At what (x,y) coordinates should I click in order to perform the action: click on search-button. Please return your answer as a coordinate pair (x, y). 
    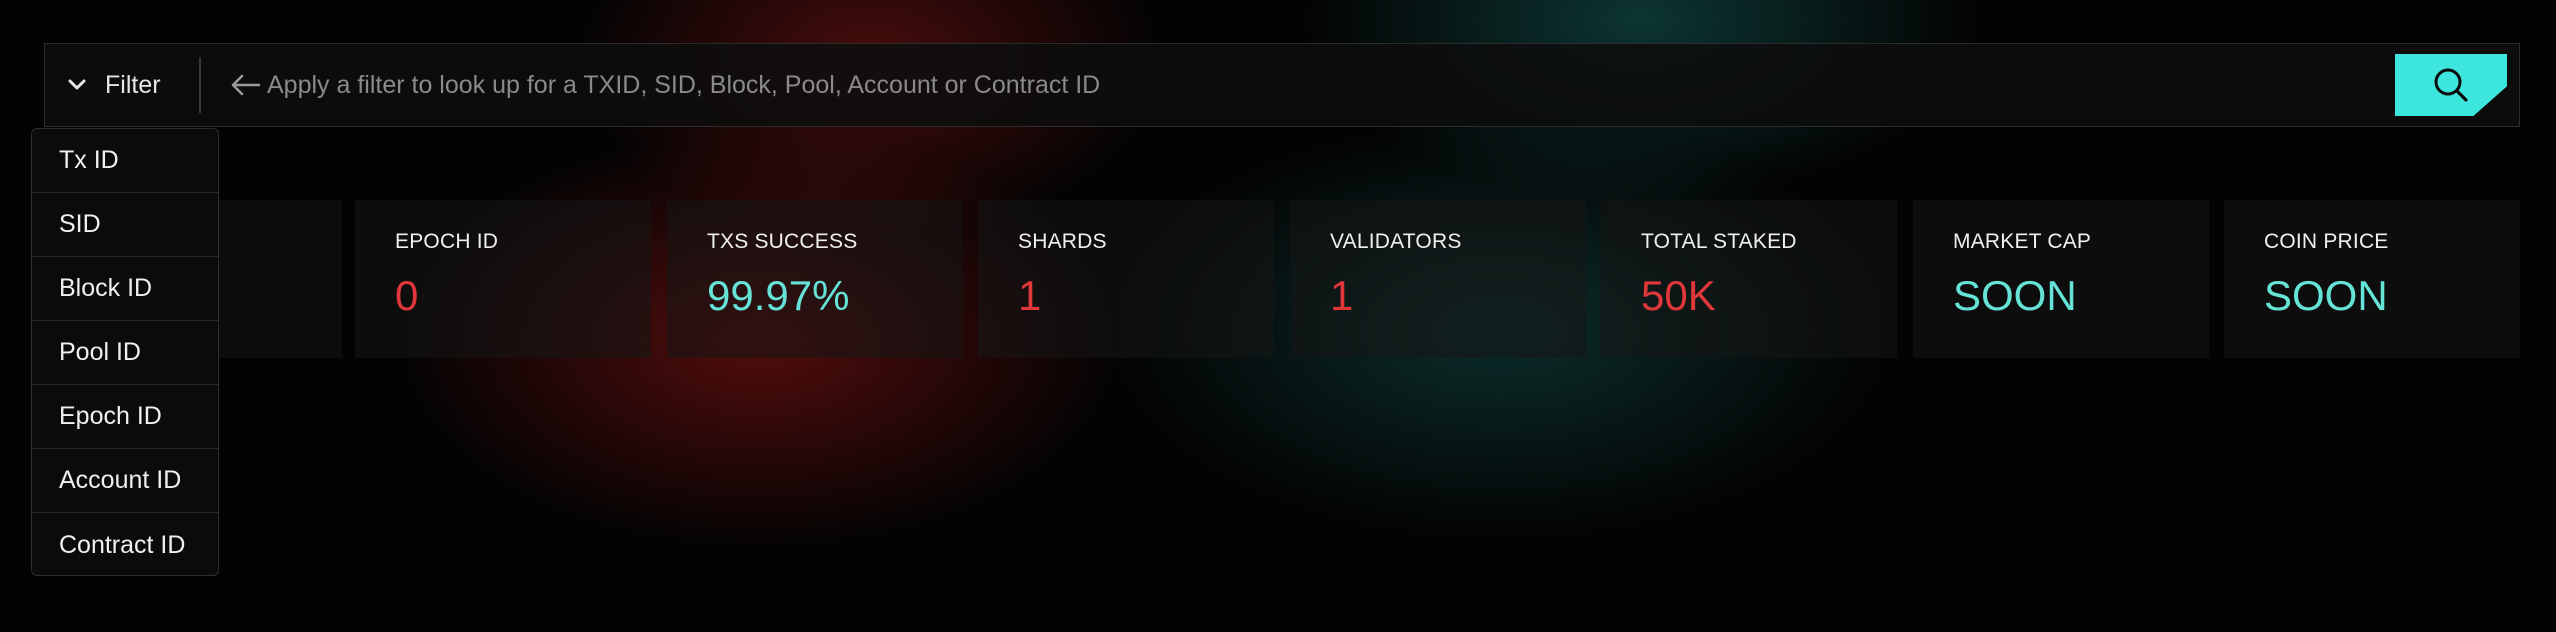
    Looking at the image, I should click on (2451, 85).